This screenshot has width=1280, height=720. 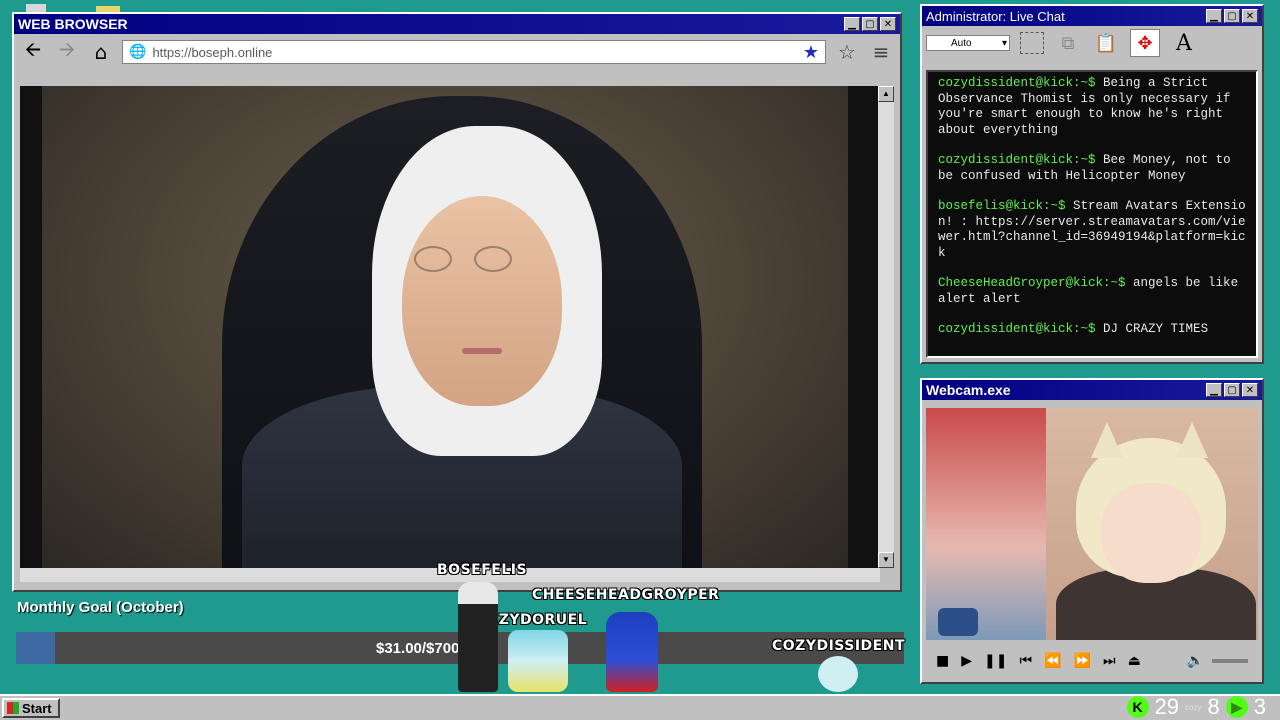 I want to click on webcam-title: Webcam.exe, so click(x=968, y=390).